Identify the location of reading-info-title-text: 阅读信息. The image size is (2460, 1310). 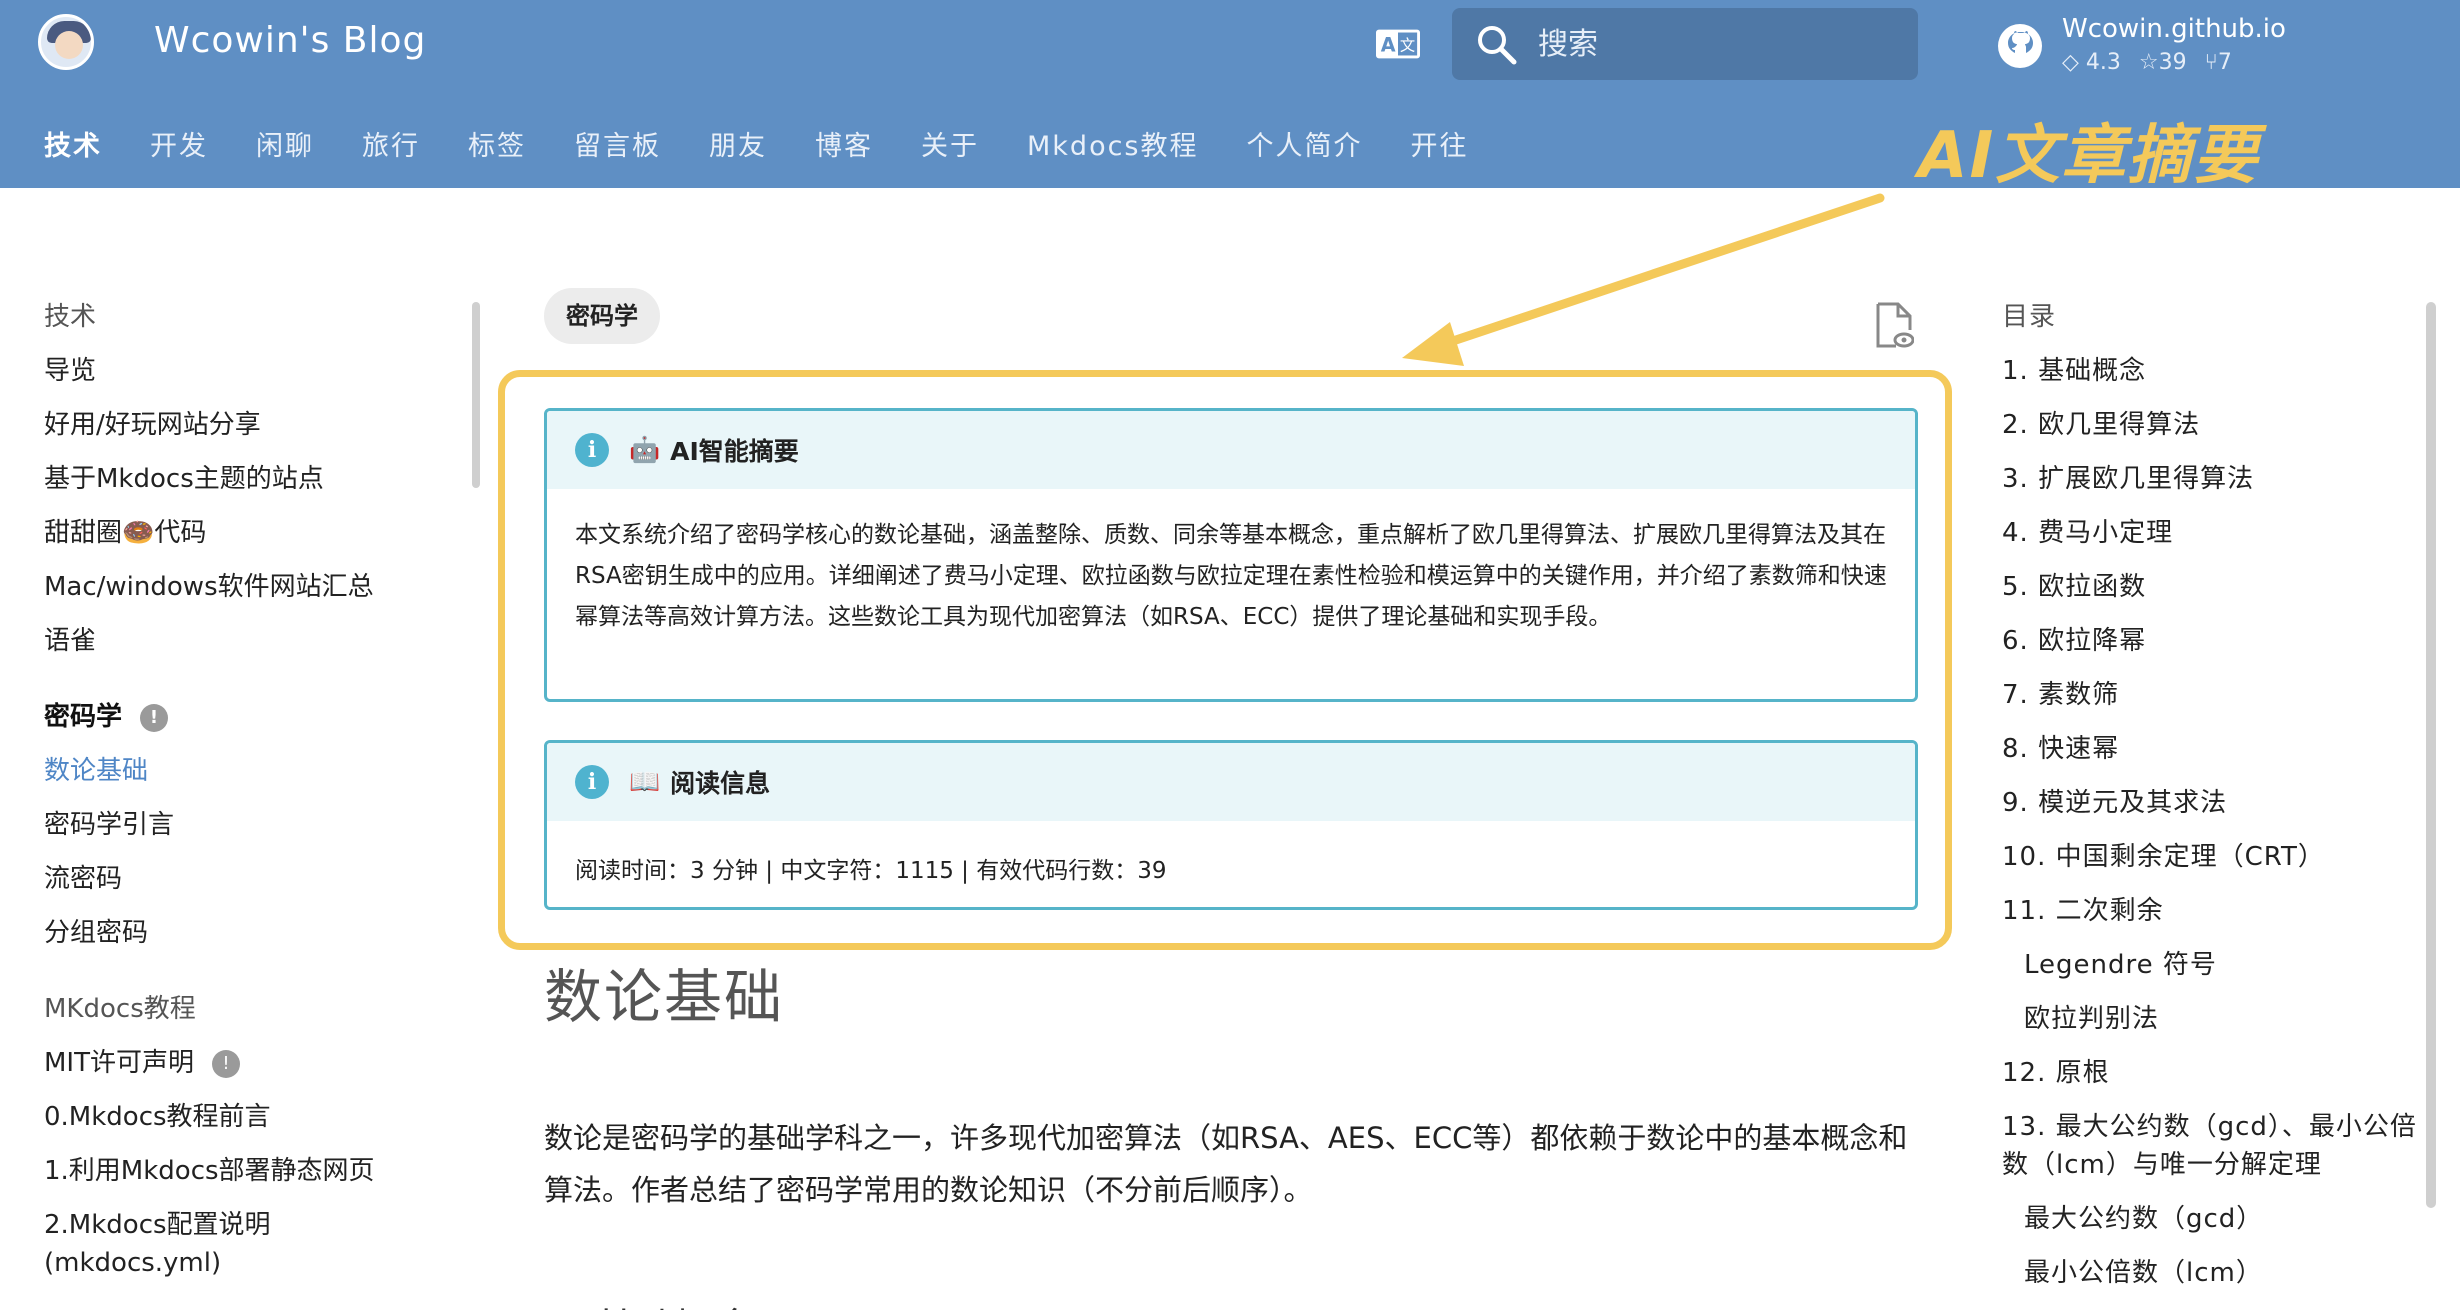
(720, 783).